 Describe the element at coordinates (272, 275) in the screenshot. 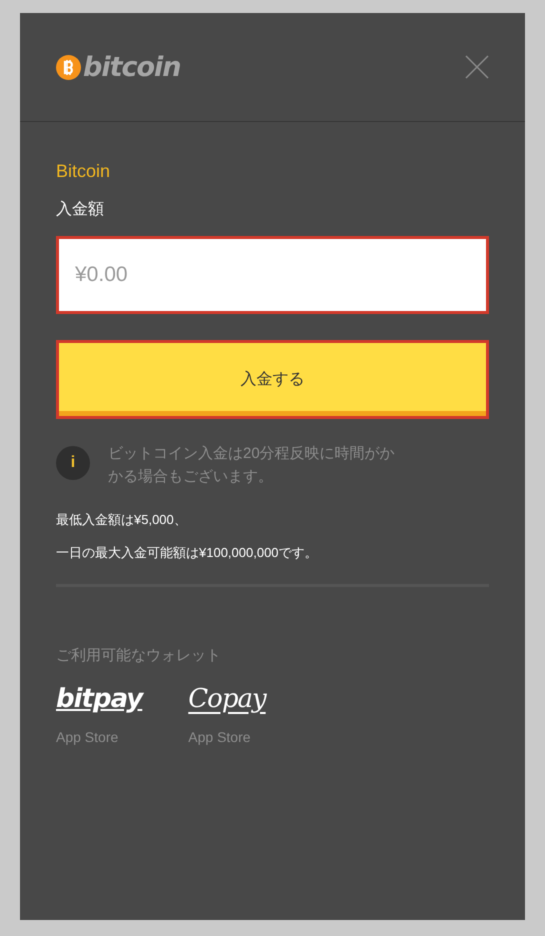

I see `amount-field: ¥0.00` at that location.